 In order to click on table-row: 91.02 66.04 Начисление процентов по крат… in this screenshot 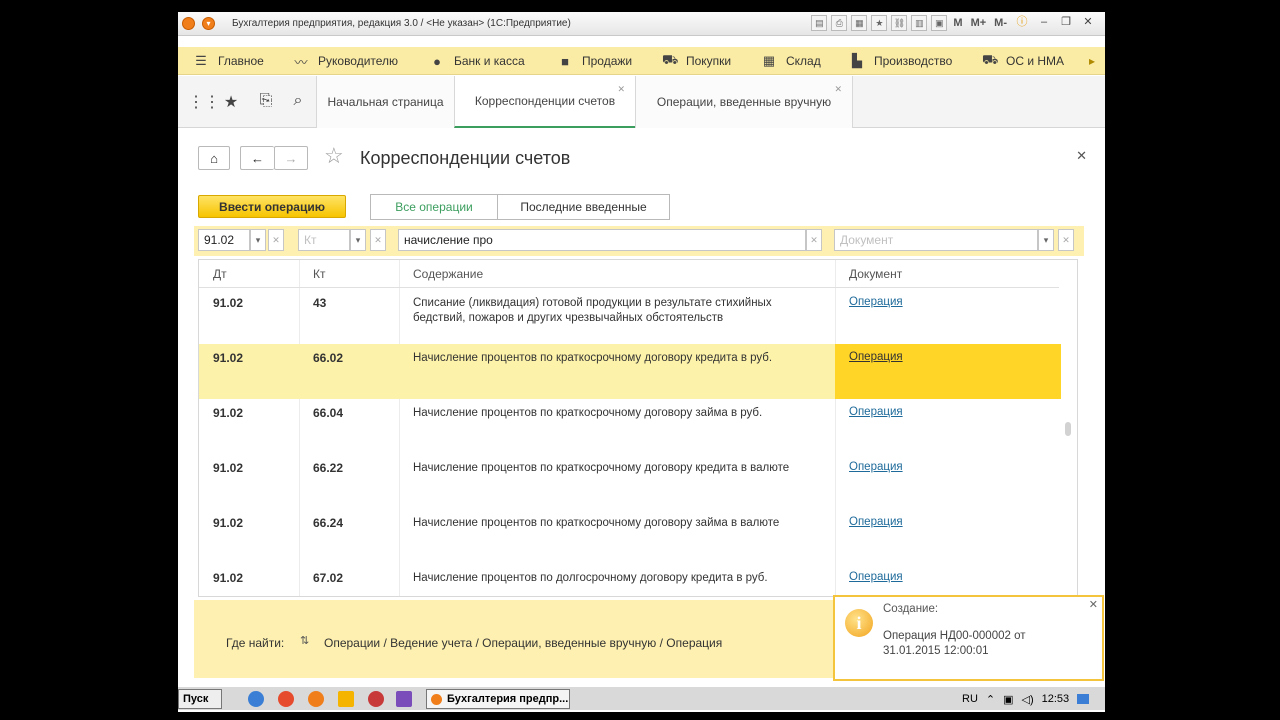, I will do `click(630, 426)`.